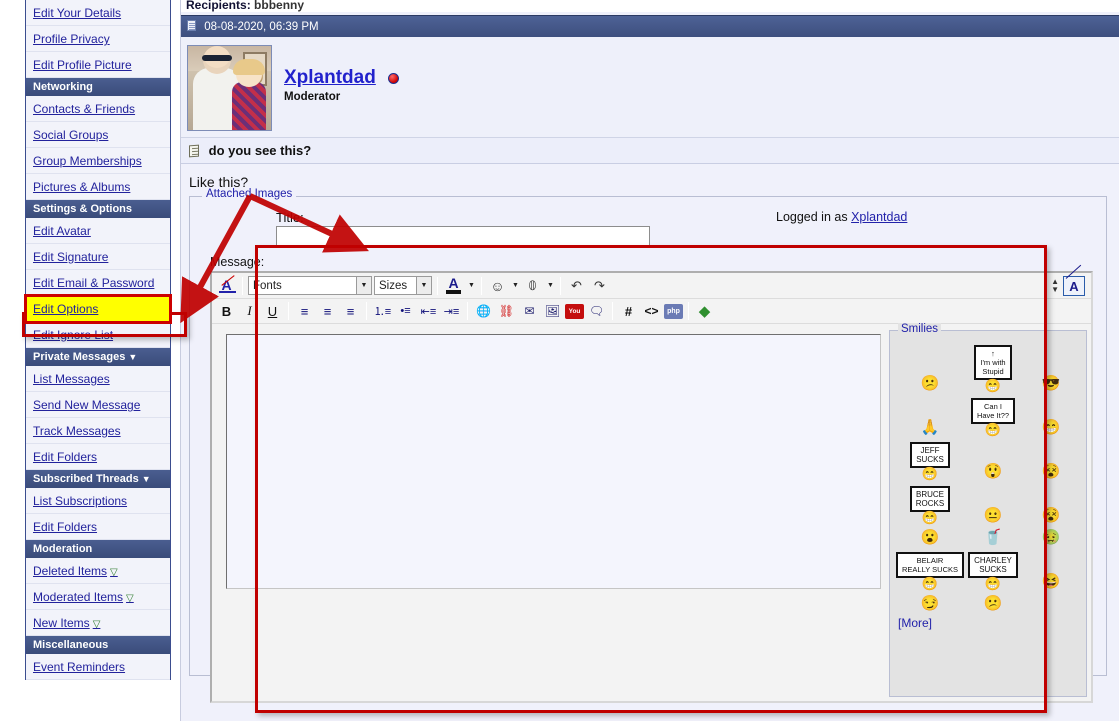 Image resolution: width=1119 pixels, height=721 pixels. What do you see at coordinates (628, 311) in the screenshot?
I see `insert-code-icon: #` at bounding box center [628, 311].